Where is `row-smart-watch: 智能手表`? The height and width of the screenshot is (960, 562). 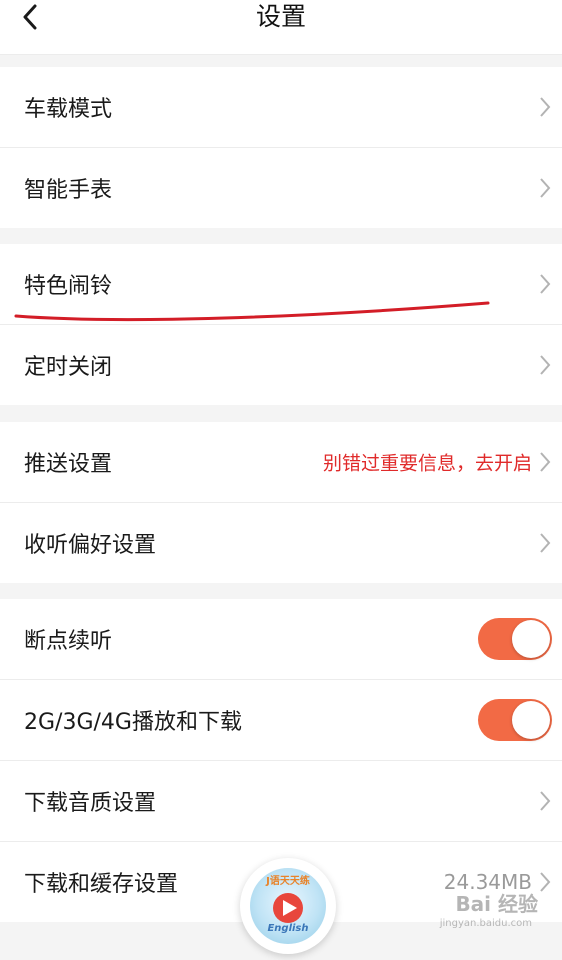 row-smart-watch: 智能手表 is located at coordinates (281, 188).